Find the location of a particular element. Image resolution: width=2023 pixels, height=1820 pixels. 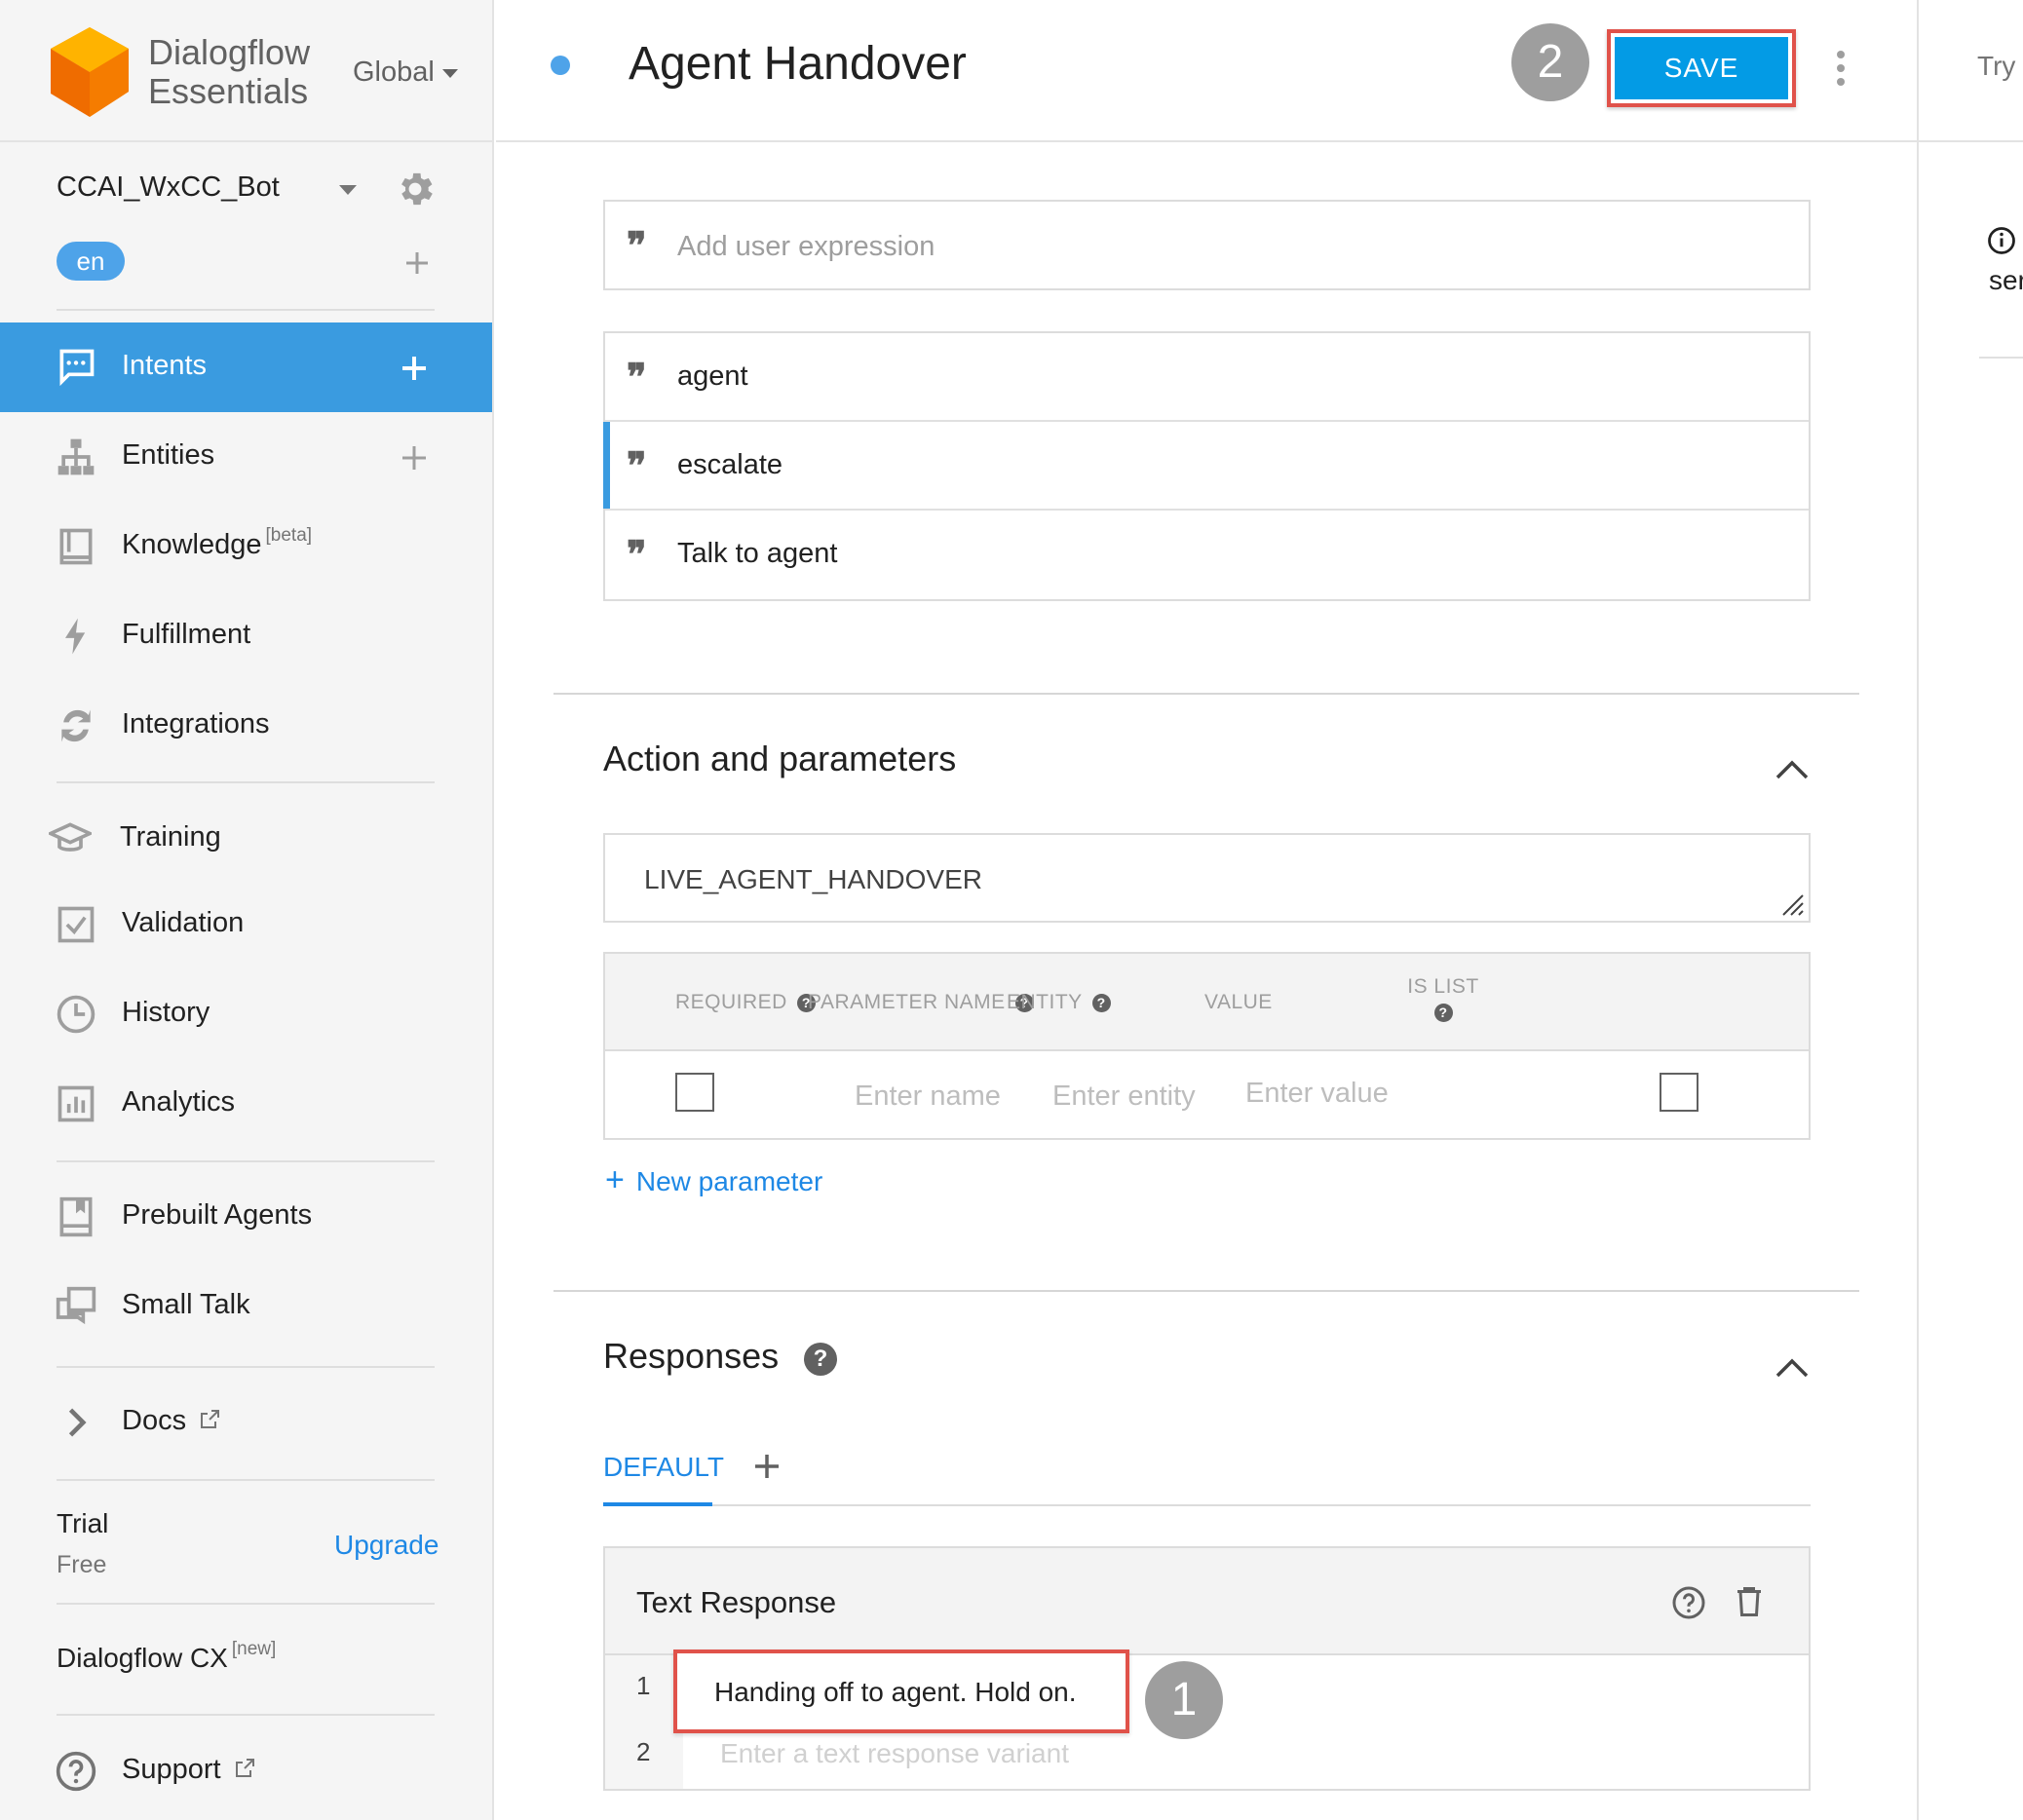

dialogflow-cx-link: Dialogflow CX [new] is located at coordinates (166, 1656).